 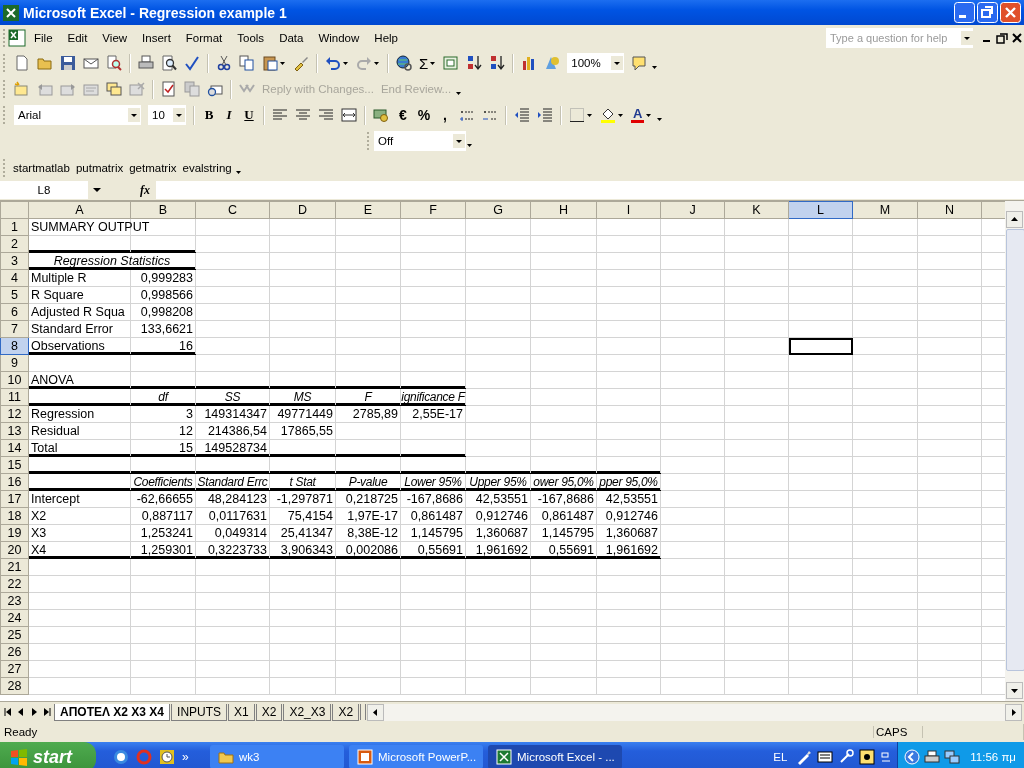 I want to click on scroll-right-icon, so click(x=1013, y=712).